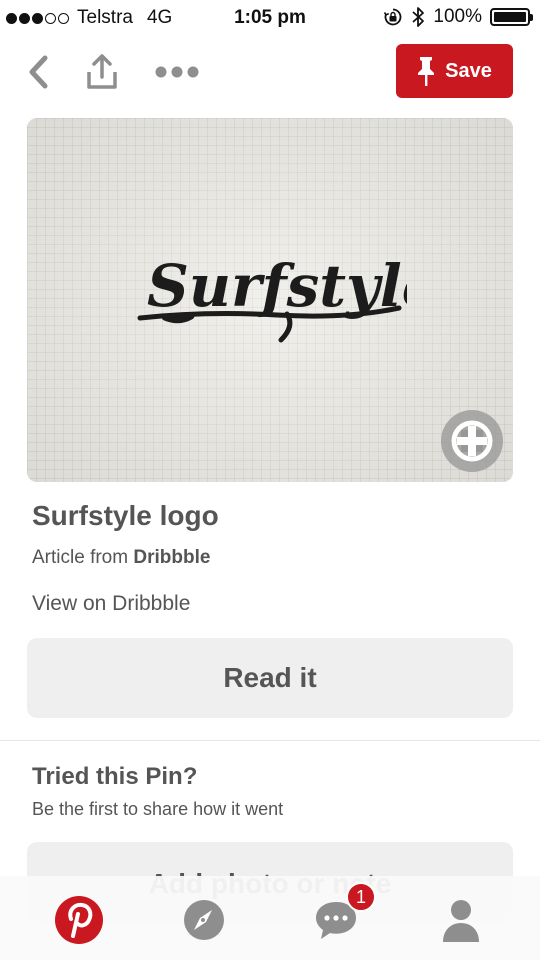  I want to click on source-name: Dribbble, so click(171, 557).